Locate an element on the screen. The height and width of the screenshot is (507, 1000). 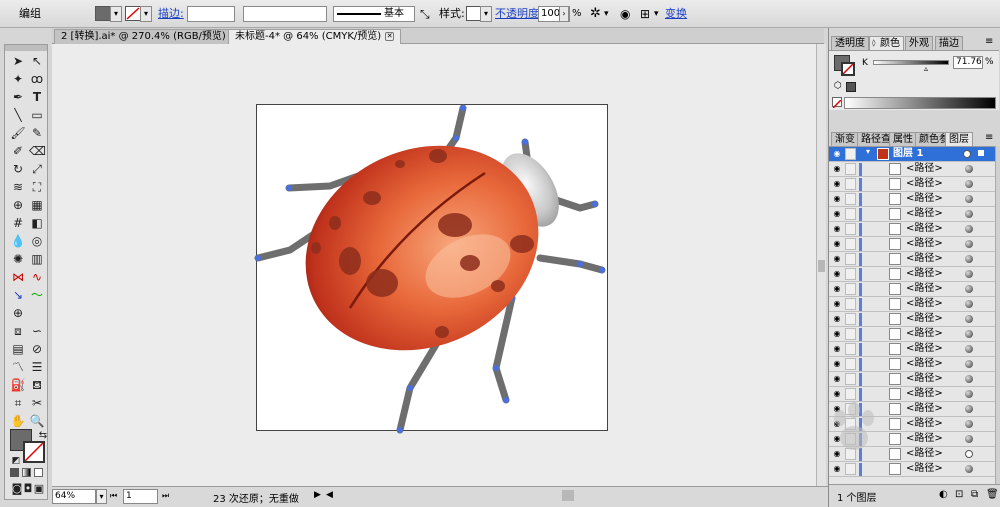
swap-colors-icon: ⇆ is located at coordinates (43, 436).